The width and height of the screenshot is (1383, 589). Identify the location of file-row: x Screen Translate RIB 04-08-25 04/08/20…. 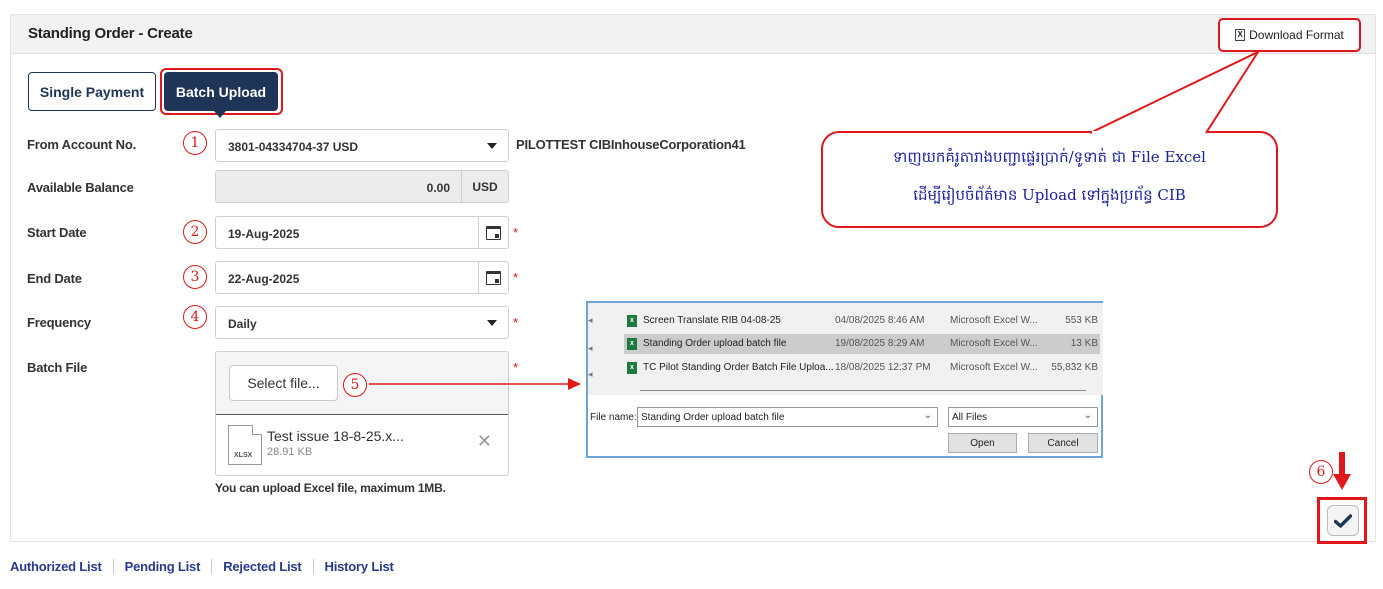
(862, 321).